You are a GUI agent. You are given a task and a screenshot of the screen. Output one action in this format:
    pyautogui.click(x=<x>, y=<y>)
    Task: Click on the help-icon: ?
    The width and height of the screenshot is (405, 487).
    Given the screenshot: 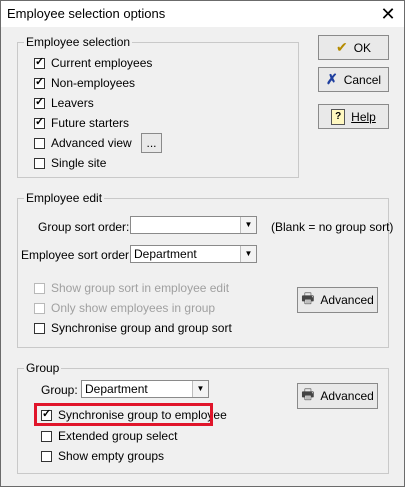 What is the action you would take?
    pyautogui.click(x=338, y=116)
    